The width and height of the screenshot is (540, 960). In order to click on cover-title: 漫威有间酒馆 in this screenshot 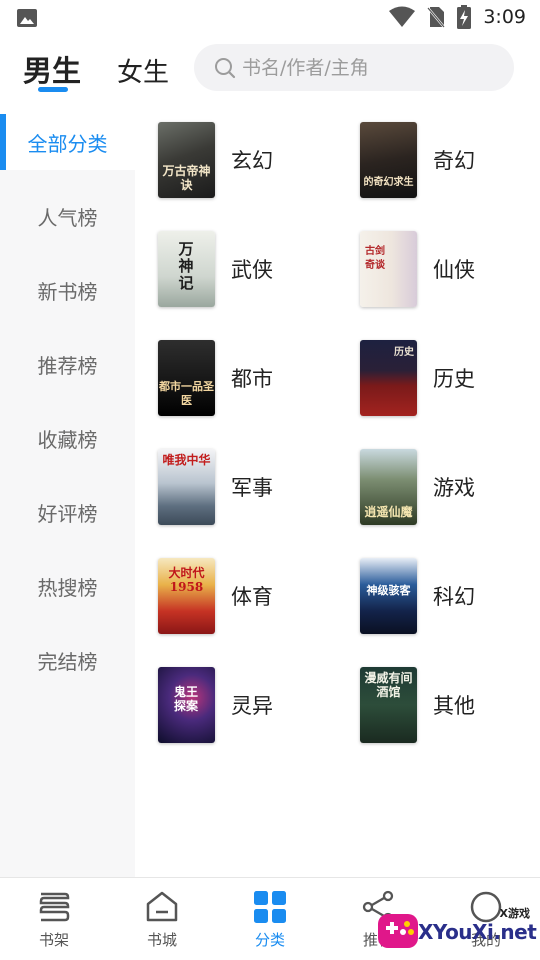, I will do `click(388, 685)`.